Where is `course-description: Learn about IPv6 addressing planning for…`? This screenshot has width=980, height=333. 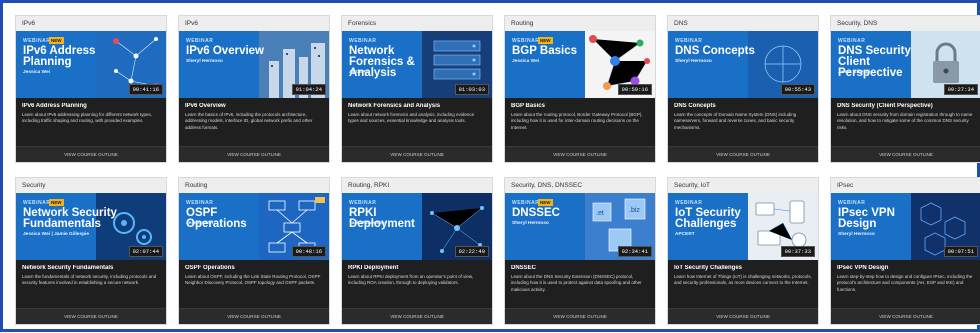 course-description: Learn about IPv6 addressing planning for… is located at coordinates (87, 118).